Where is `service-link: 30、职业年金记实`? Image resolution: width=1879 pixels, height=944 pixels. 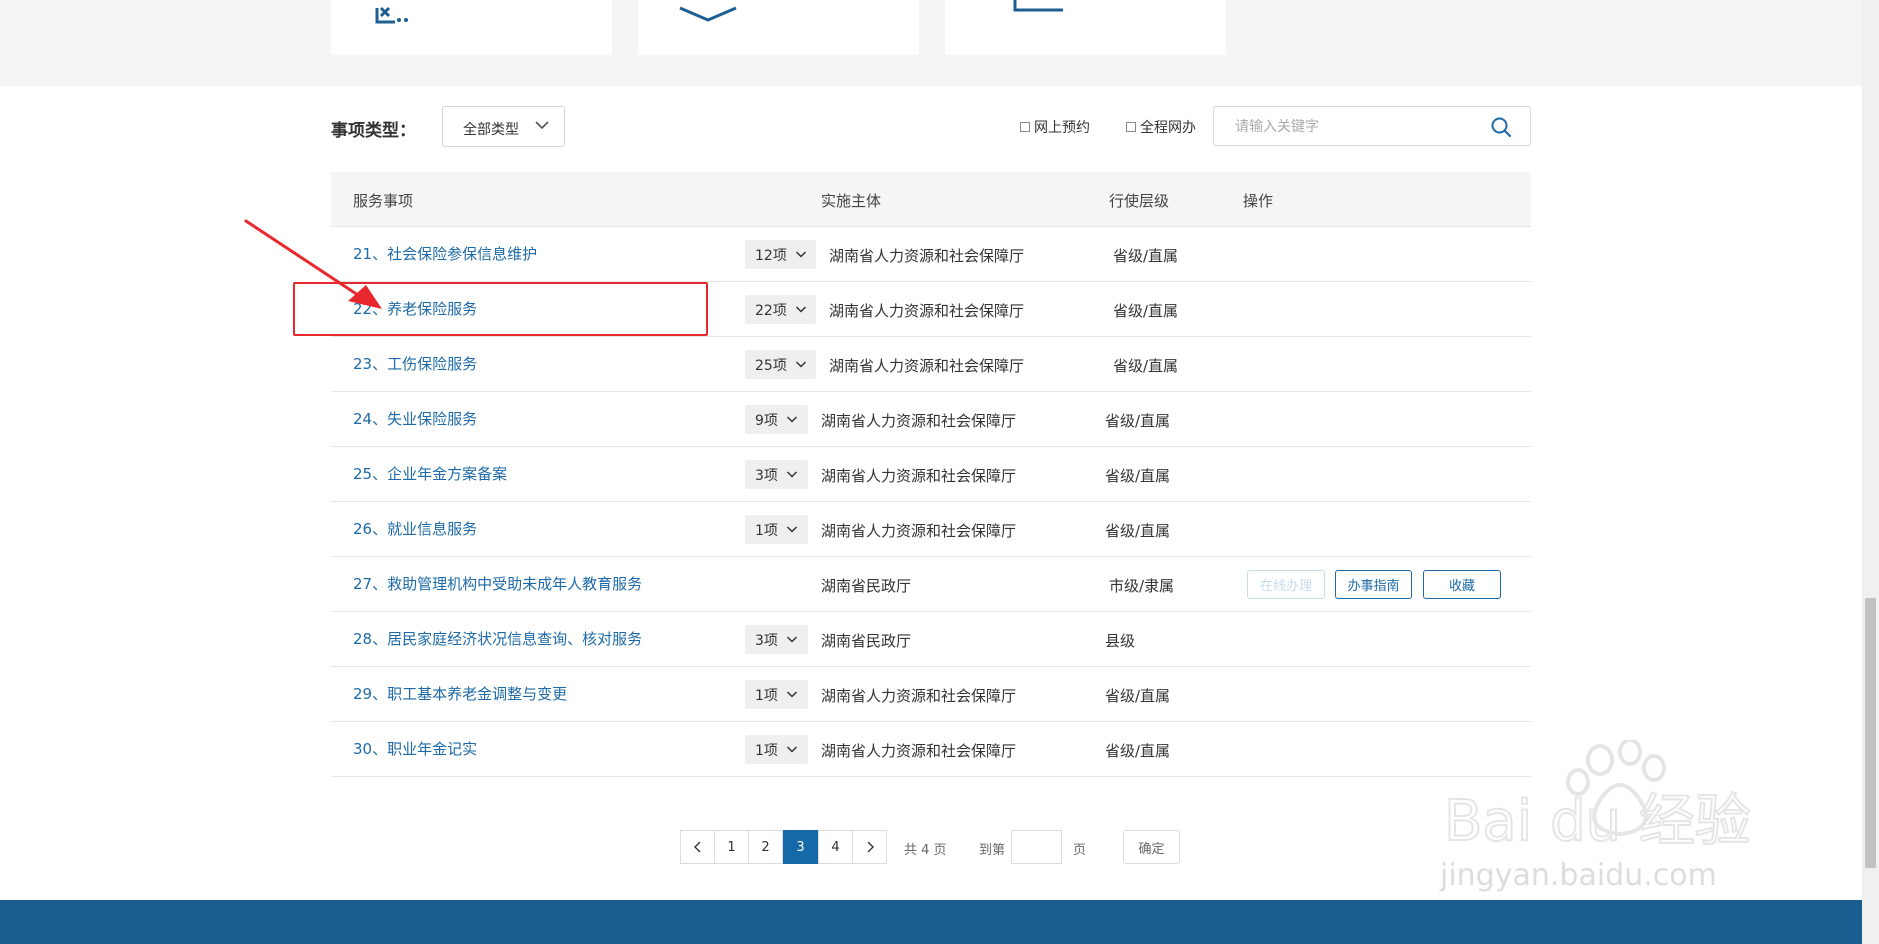 service-link: 30、职业年金记实 is located at coordinates (415, 748).